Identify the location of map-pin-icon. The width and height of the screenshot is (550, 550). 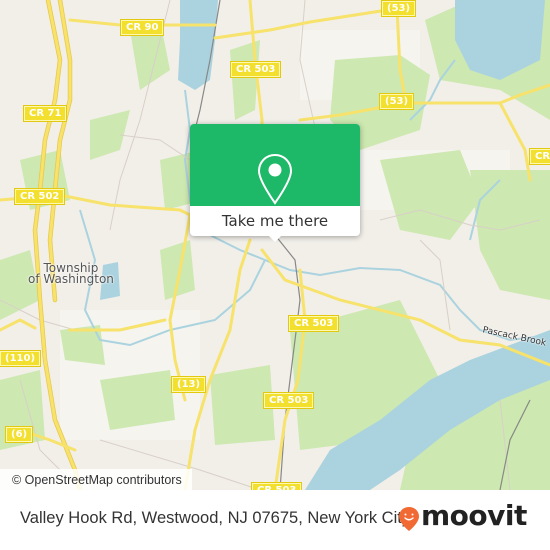
(275, 179).